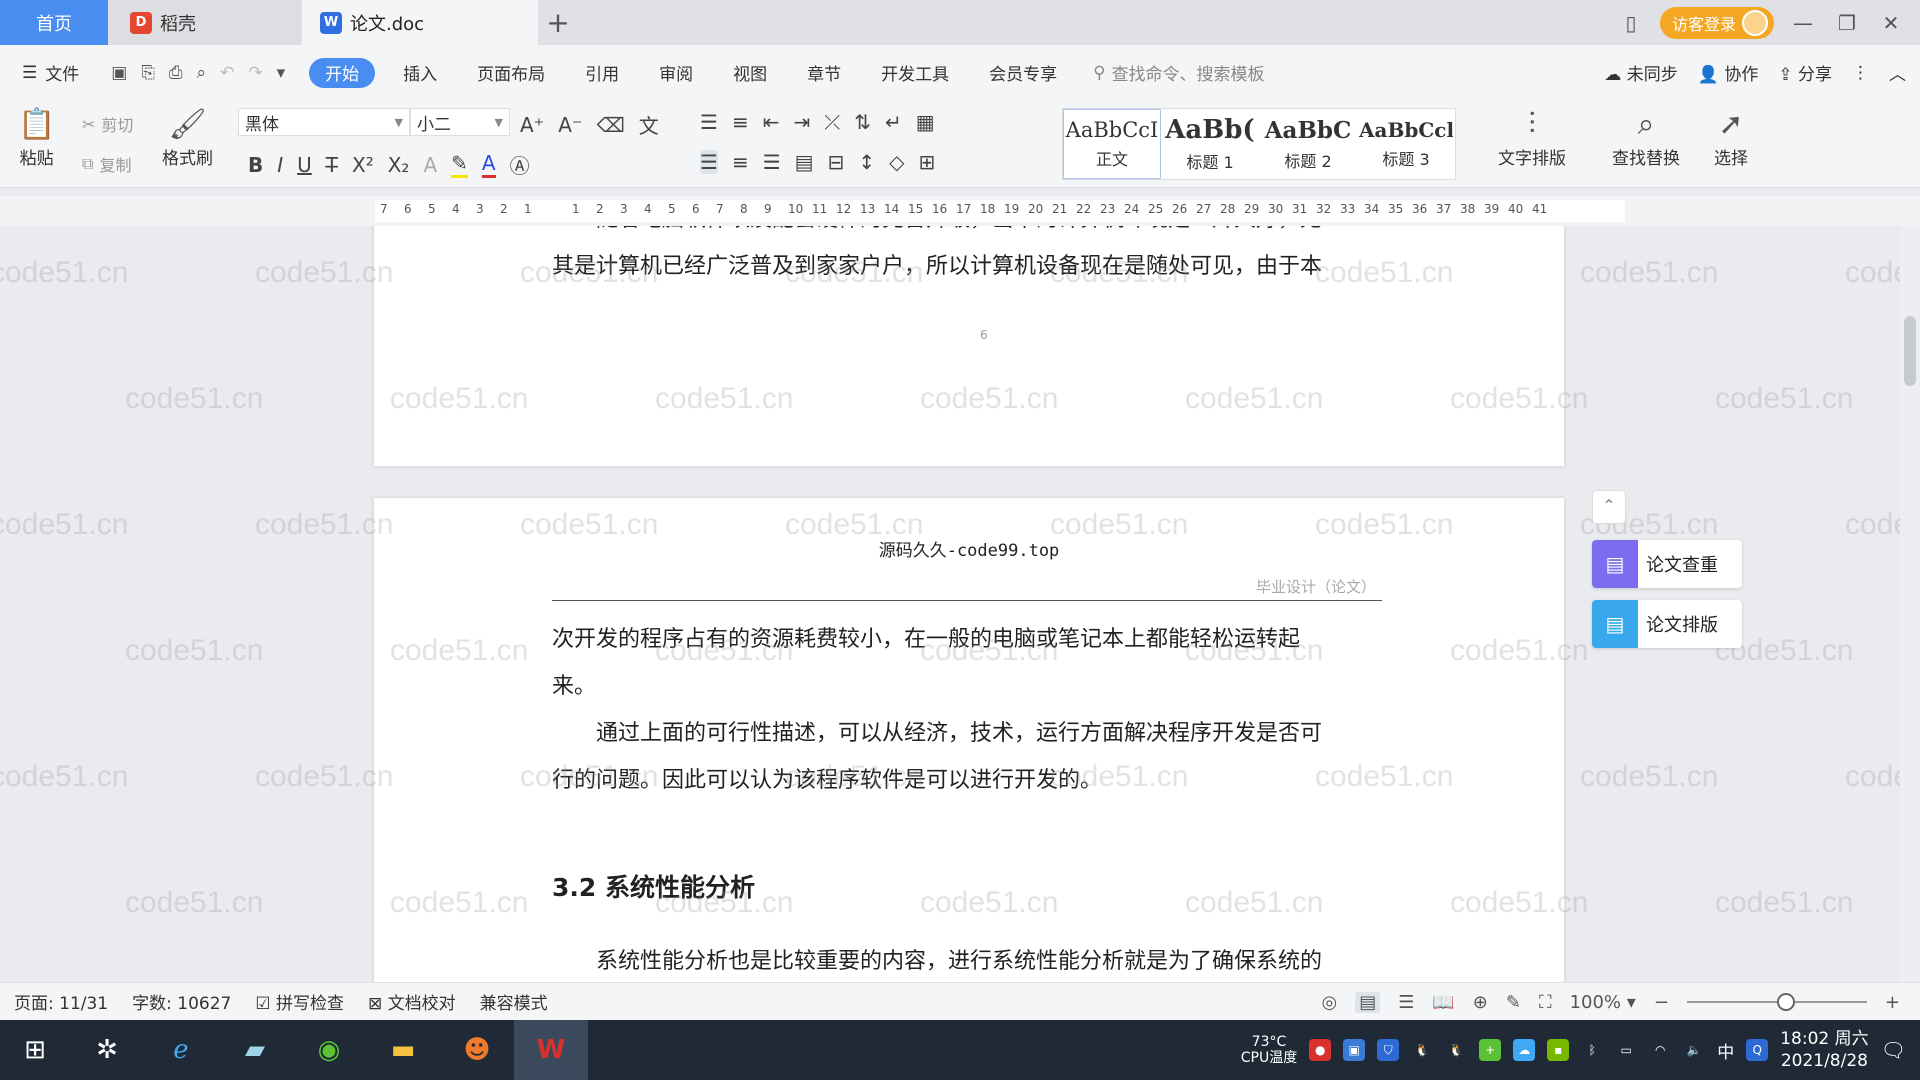 The width and height of the screenshot is (1920, 1080). I want to click on style-heading-2: AaBbC 标题 2, so click(1308, 144).